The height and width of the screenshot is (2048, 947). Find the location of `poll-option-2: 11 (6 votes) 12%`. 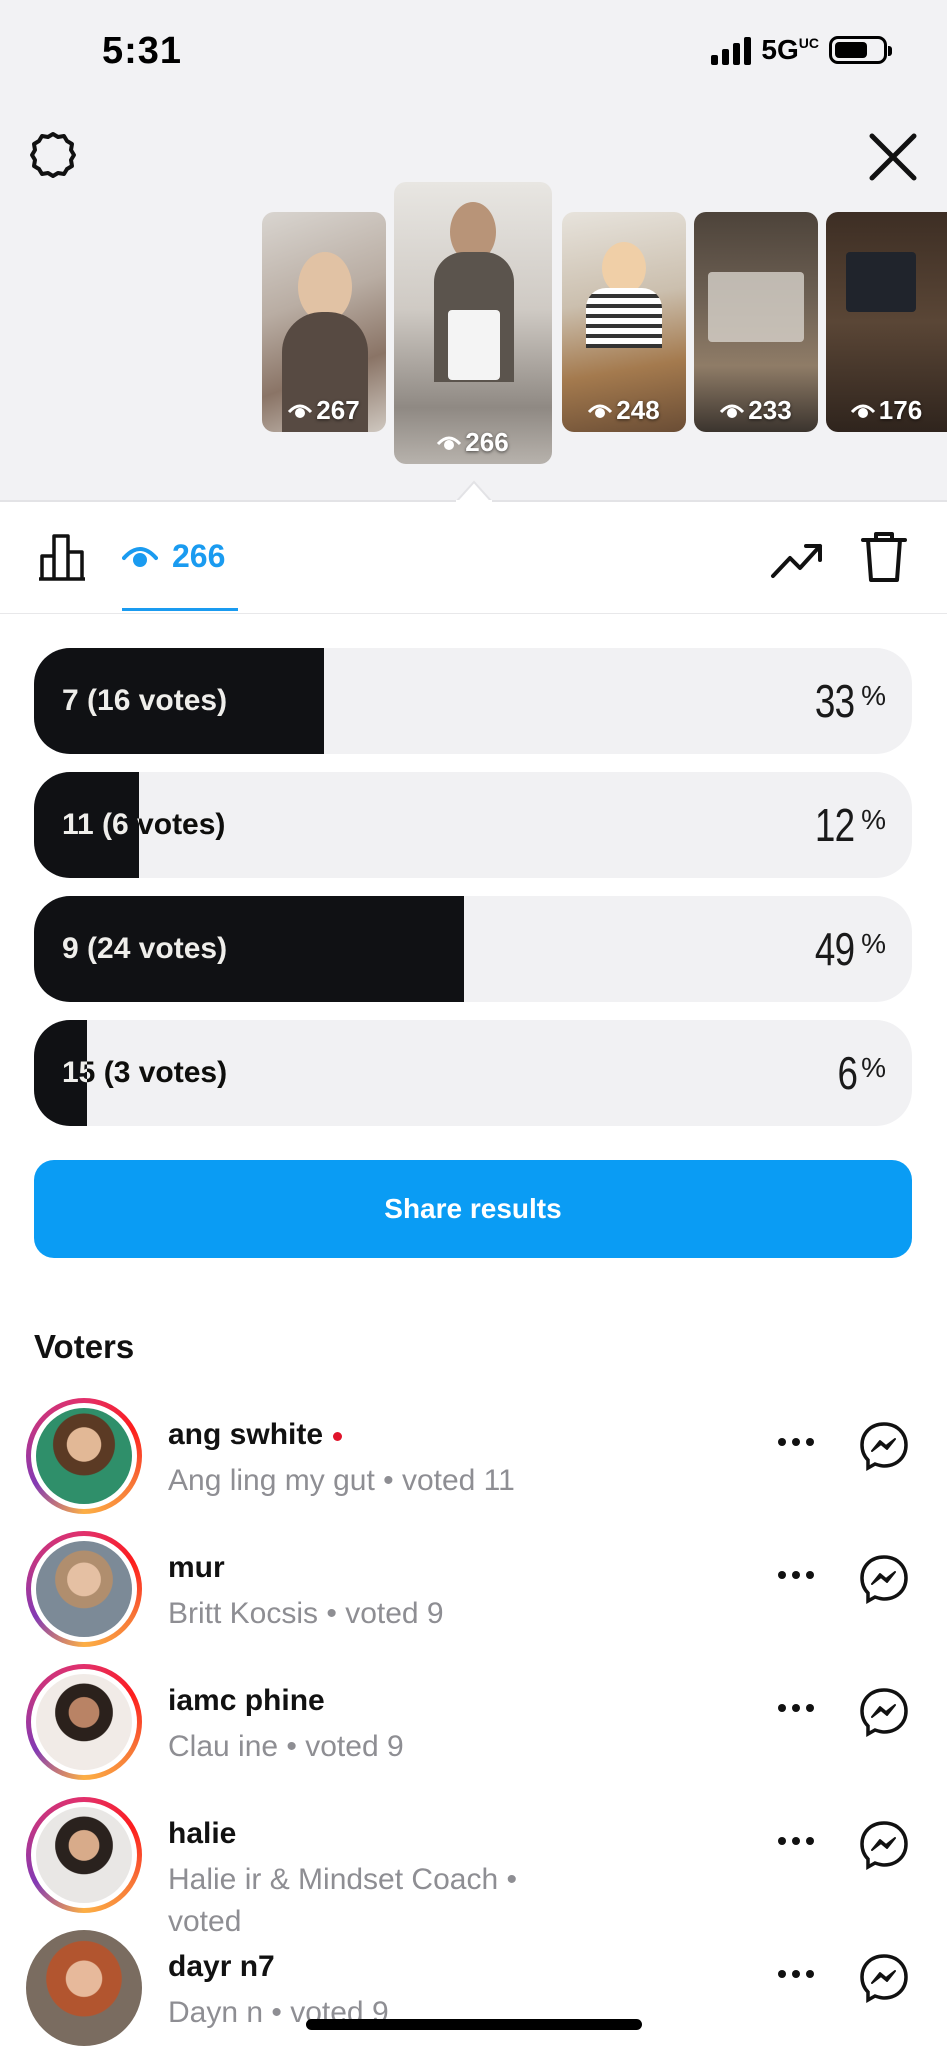

poll-option-2: 11 (6 votes) 12% is located at coordinates (473, 825).